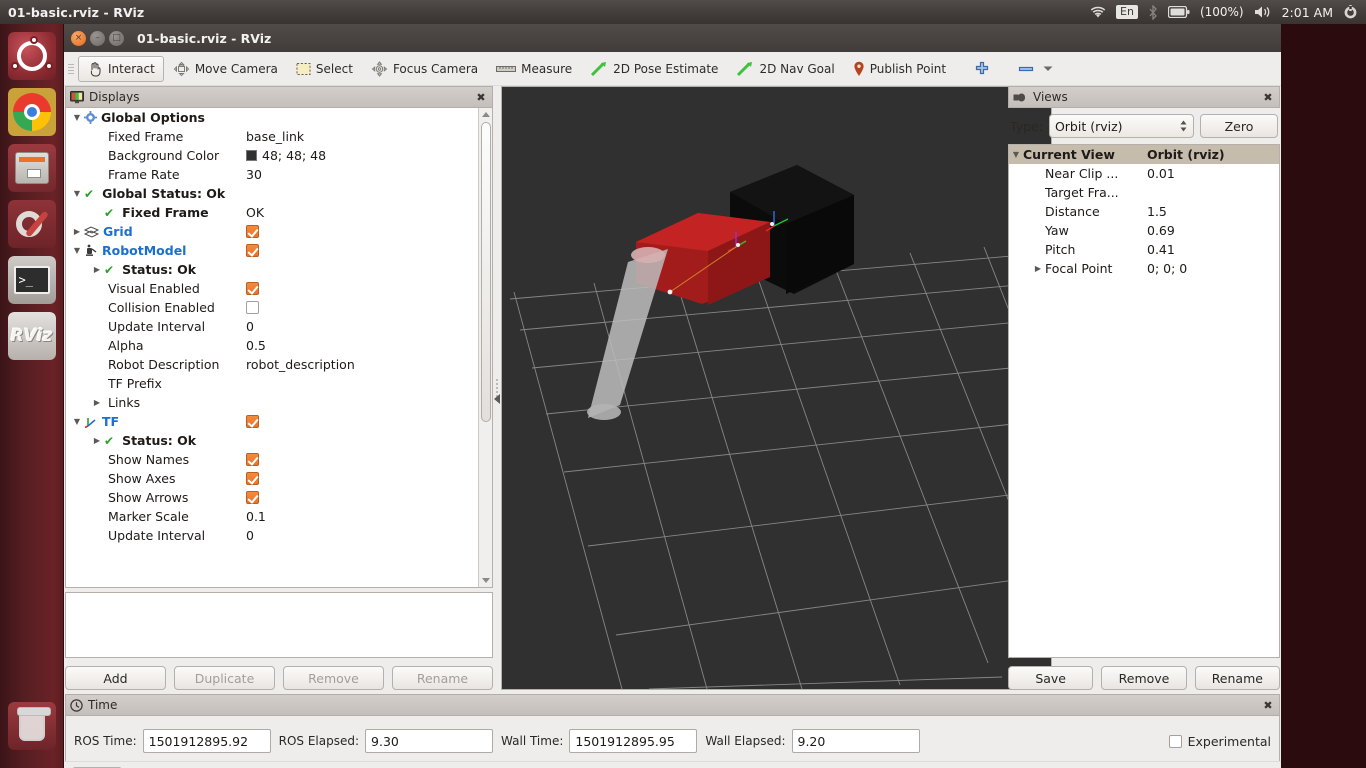  What do you see at coordinates (272, 117) in the screenshot?
I see `display-row-global-options: ▼ Global Options` at bounding box center [272, 117].